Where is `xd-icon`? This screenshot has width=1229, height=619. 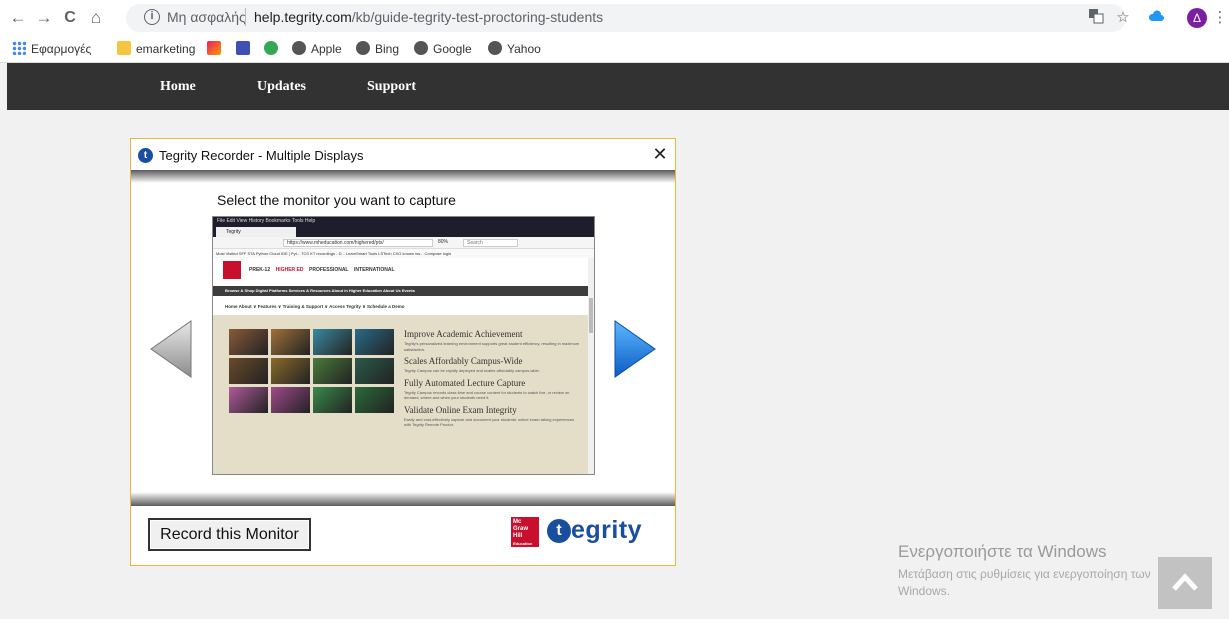 xd-icon is located at coordinates (271, 48).